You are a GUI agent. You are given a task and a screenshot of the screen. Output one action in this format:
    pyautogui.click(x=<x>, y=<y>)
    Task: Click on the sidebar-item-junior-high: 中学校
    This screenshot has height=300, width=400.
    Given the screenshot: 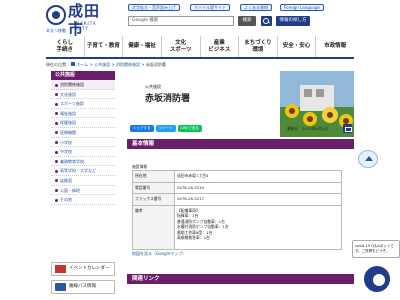 What is the action you would take?
    pyautogui.click(x=83, y=152)
    